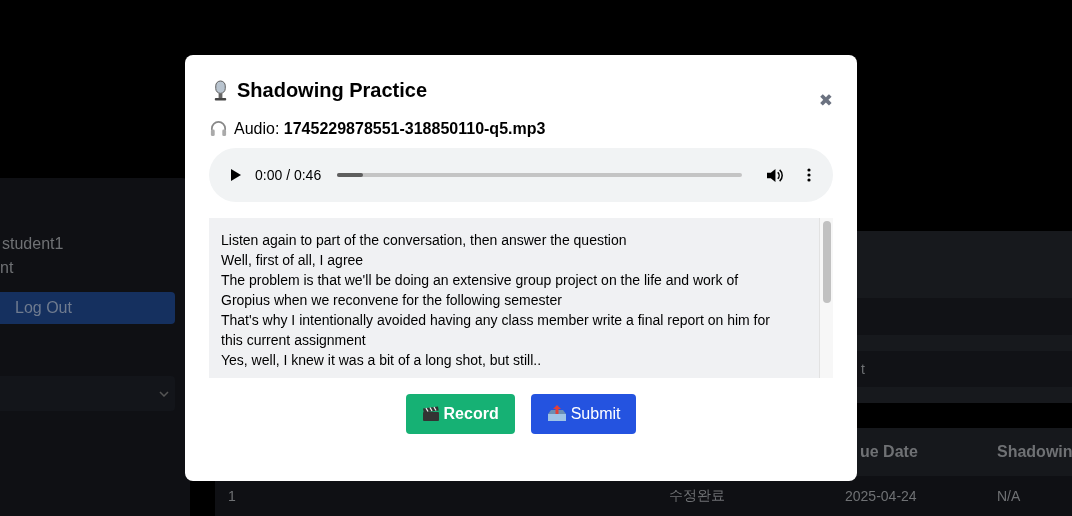  I want to click on chevron-icon, so click(164, 393).